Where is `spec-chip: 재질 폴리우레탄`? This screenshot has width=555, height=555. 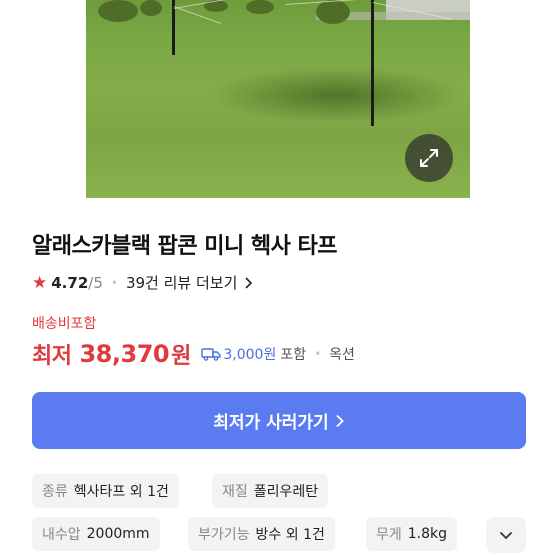 spec-chip: 재질 폴리우레탄 is located at coordinates (270, 491).